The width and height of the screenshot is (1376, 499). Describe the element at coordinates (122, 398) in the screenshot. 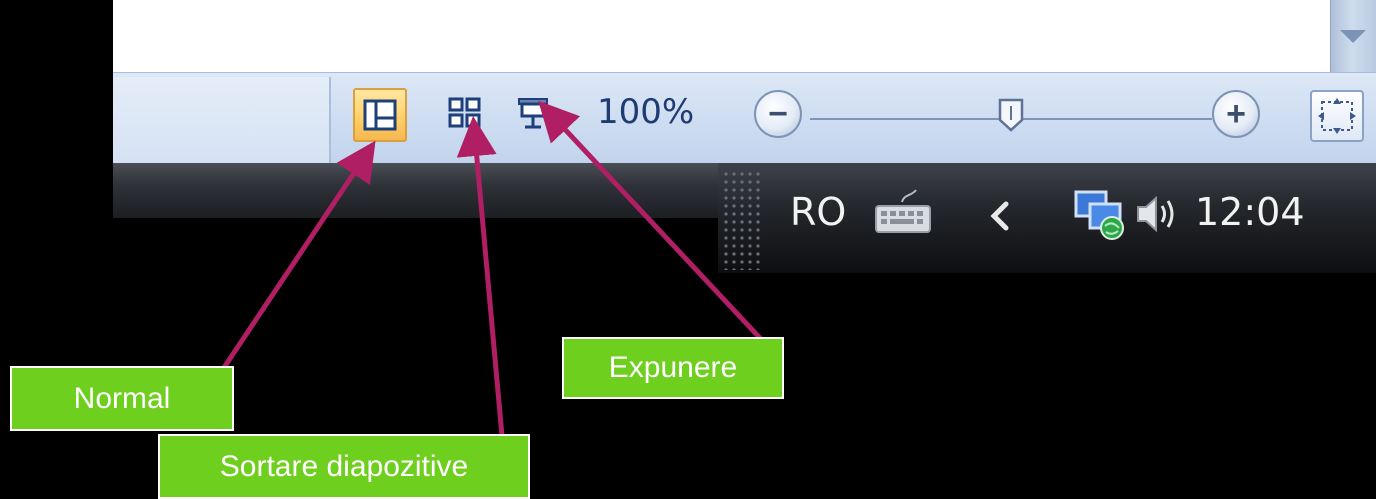

I see `callout-normal: Normal` at that location.